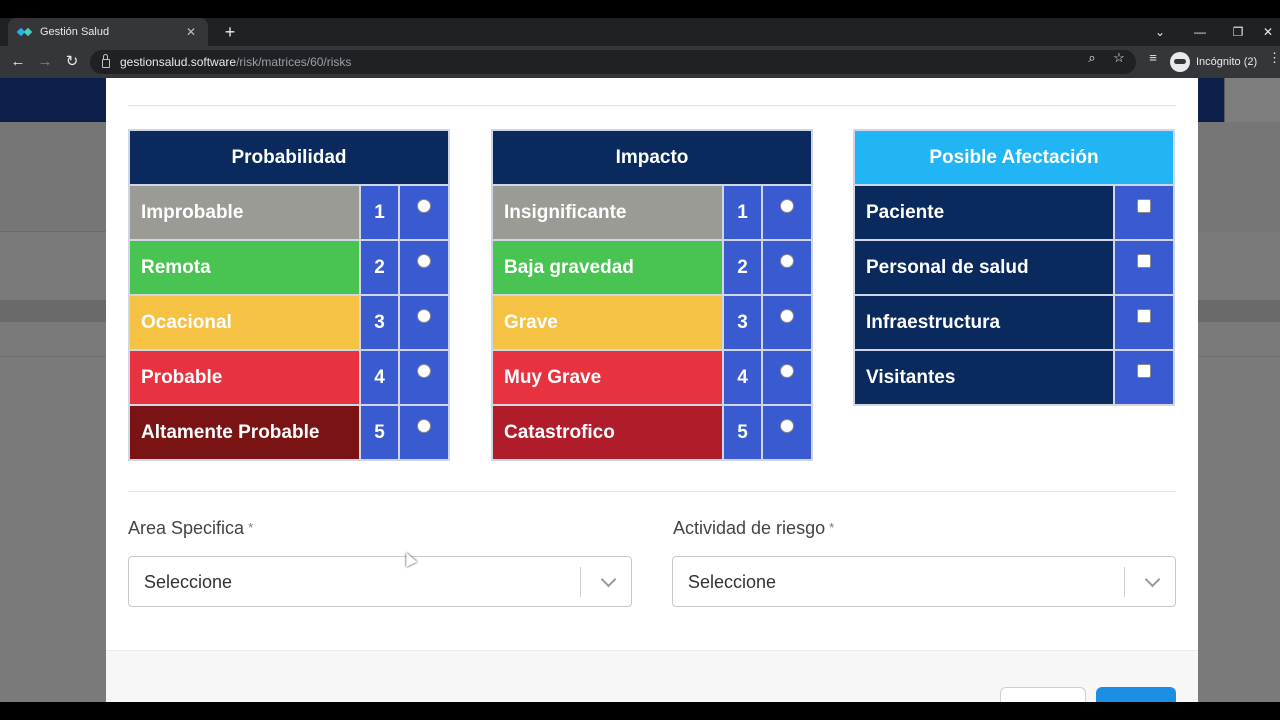  Describe the element at coordinates (1153, 57) in the screenshot. I see `media-control-icon: ≡` at that location.